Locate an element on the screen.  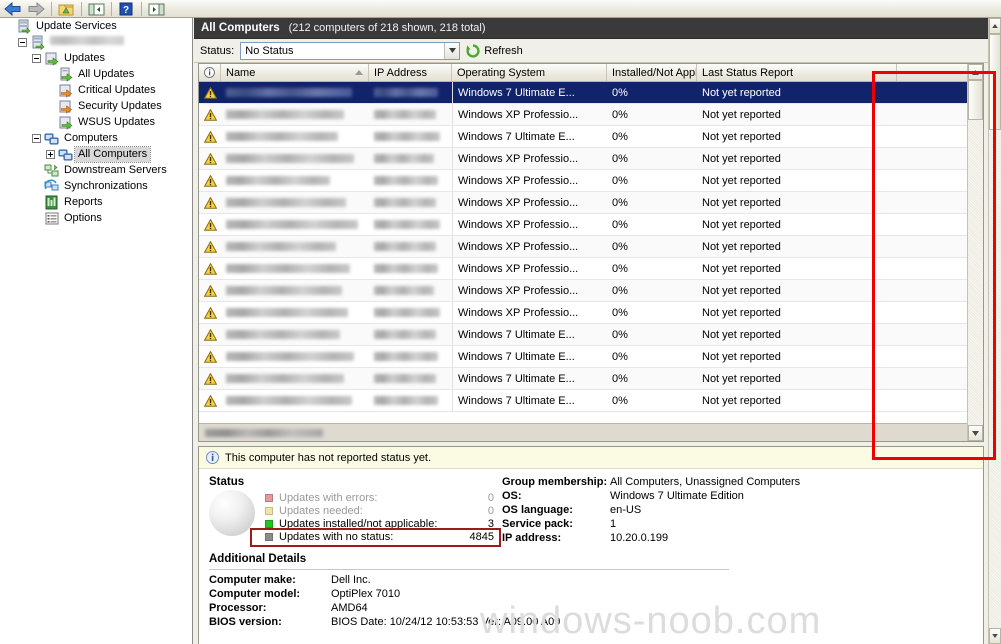
sidebar-item-reports: Reports is located at coordinates (96, 202).